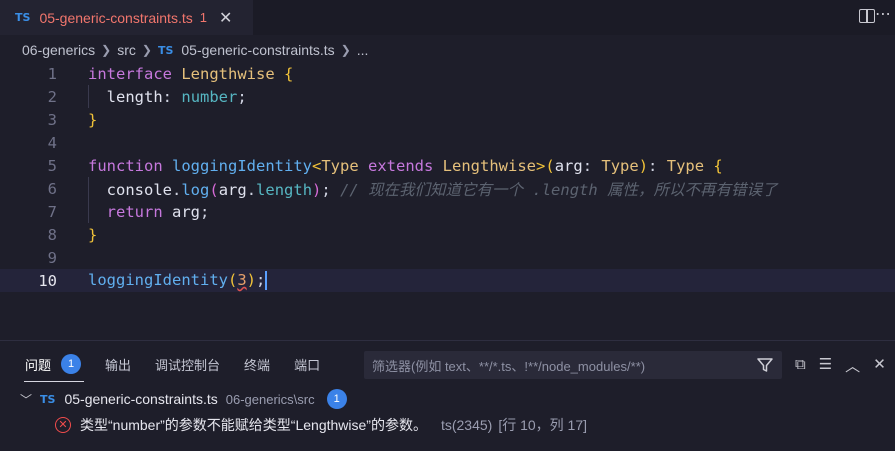  What do you see at coordinates (266, 280) in the screenshot?
I see `text-cursor` at bounding box center [266, 280].